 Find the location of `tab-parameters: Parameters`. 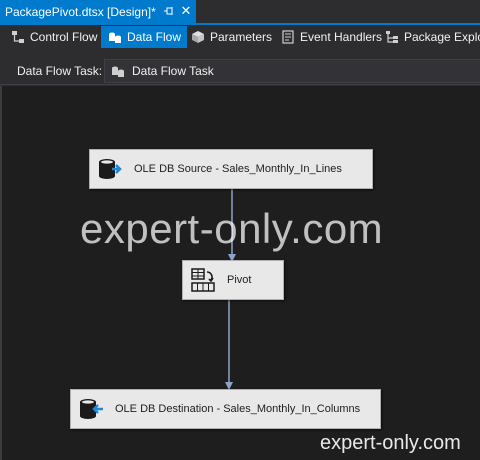

tab-parameters: Parameters is located at coordinates (231, 37).